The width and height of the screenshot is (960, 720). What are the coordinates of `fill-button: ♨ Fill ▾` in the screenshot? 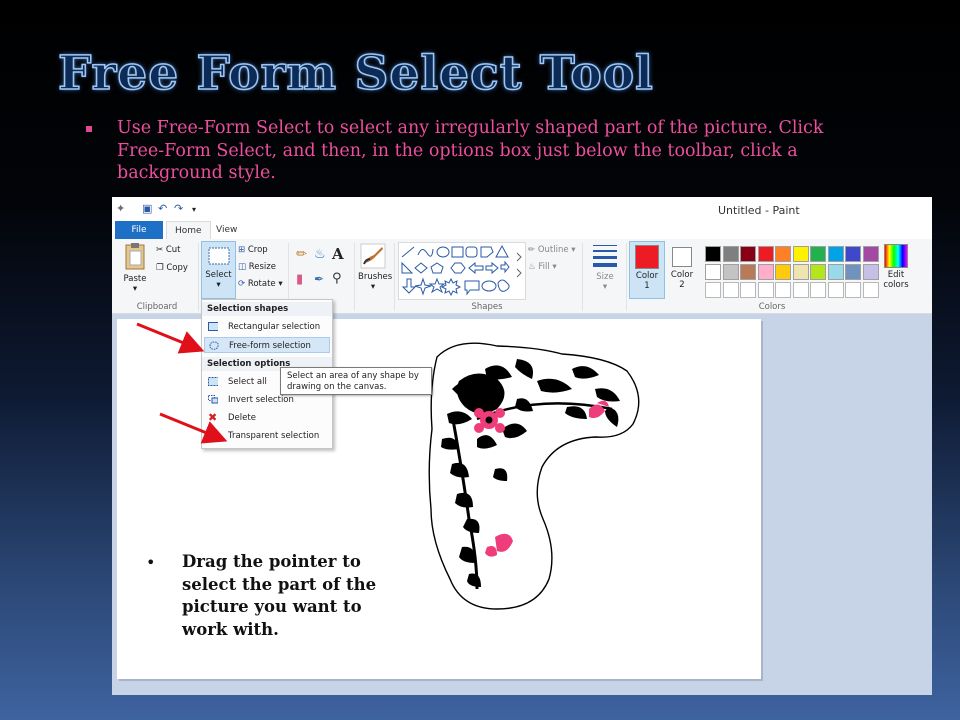 It's located at (542, 267).